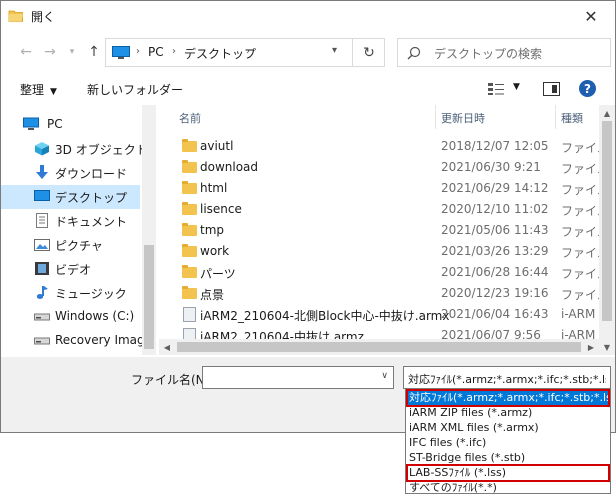 This screenshot has height=495, width=616. I want to click on command-toolbar: 整理 ▼ 新しいフォルダー ▼ ?, so click(308, 89).